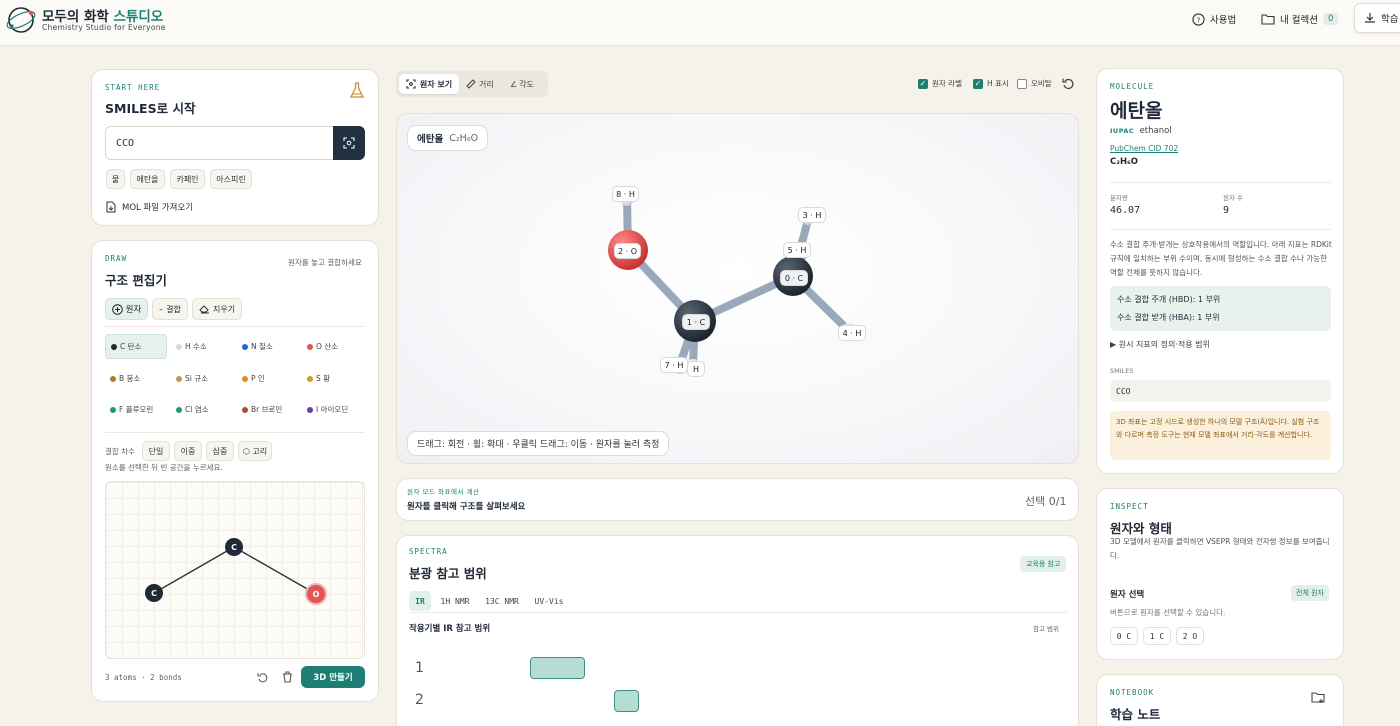 The image size is (1400, 726). I want to click on element-label: S 황, so click(323, 378).